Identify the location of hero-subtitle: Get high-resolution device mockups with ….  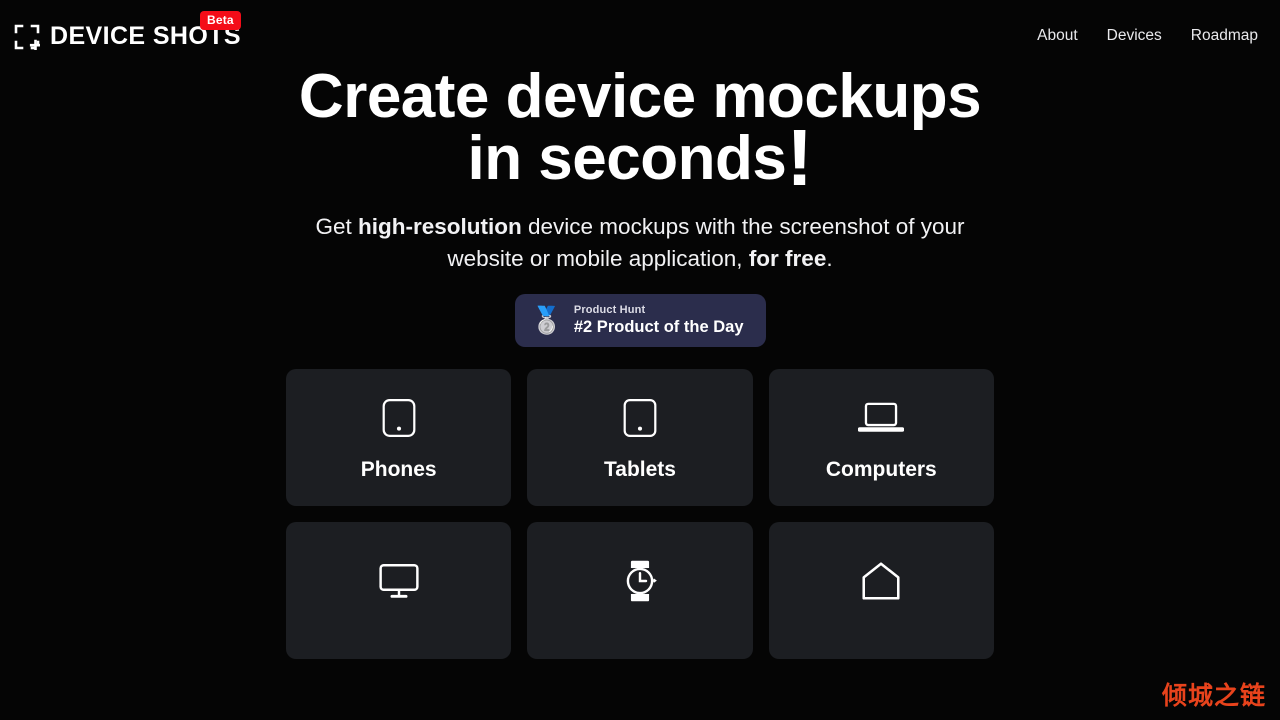
(640, 243).